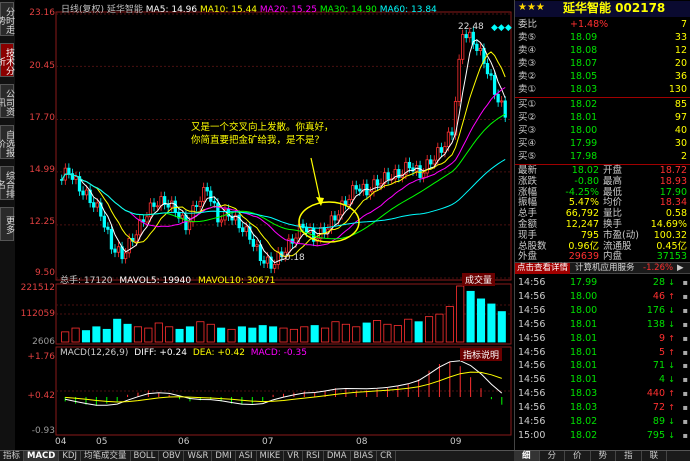 The height and width of the screenshot is (461, 690). I want to click on tick-row: 14:56 18.03 72 ↑ ▪, so click(602, 407).